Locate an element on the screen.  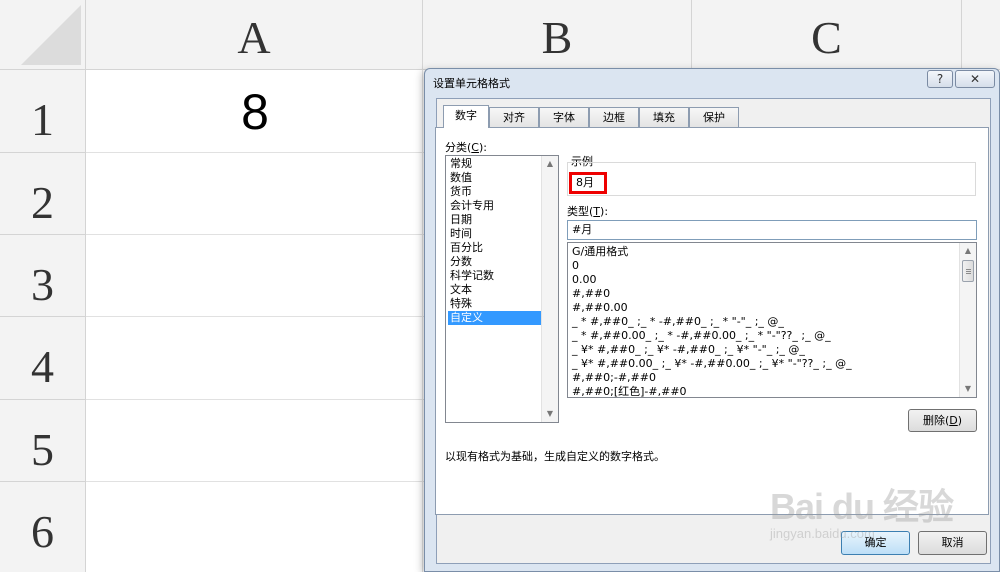
list-item: _ * #,##0_ ;_ * -#,##0_ ;_ * "-"_ ;_ @_ is located at coordinates (760, 322).